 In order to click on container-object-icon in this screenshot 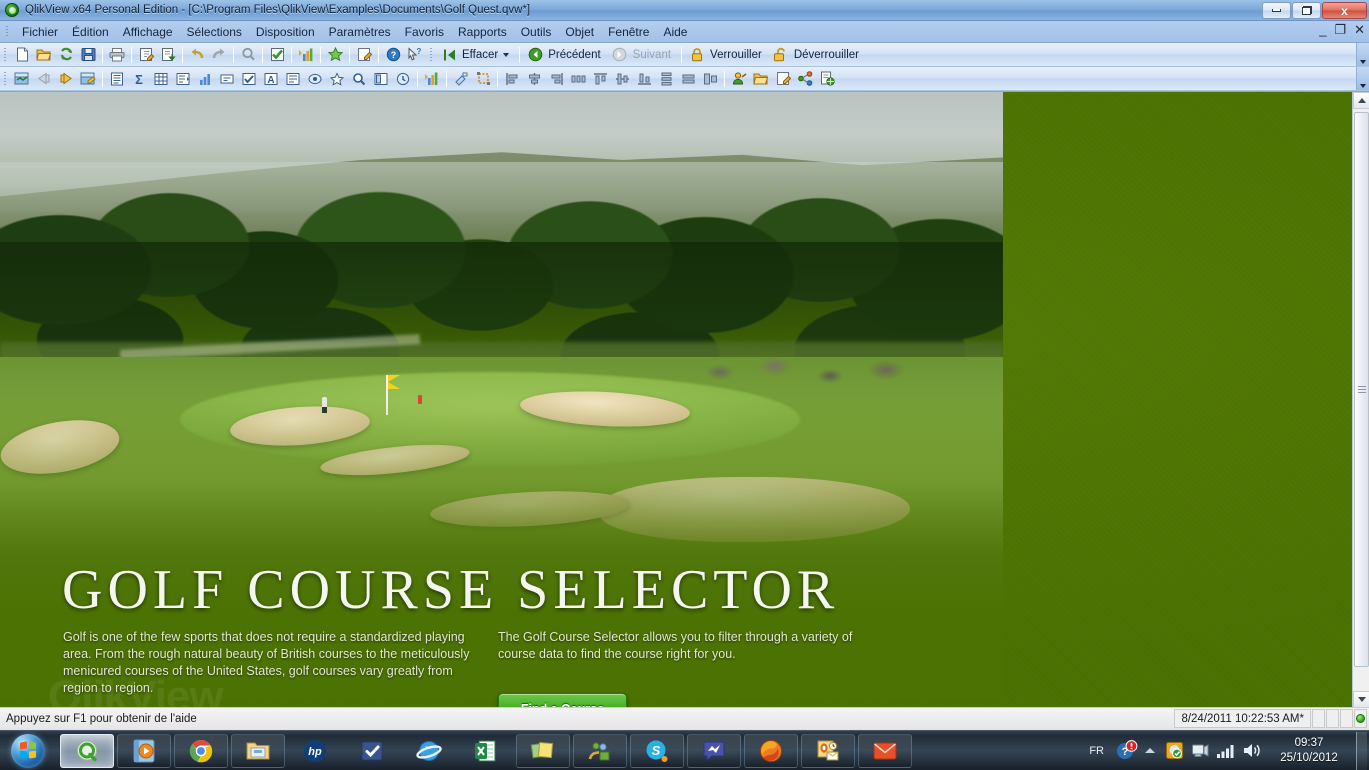, I will do `click(381, 79)`.